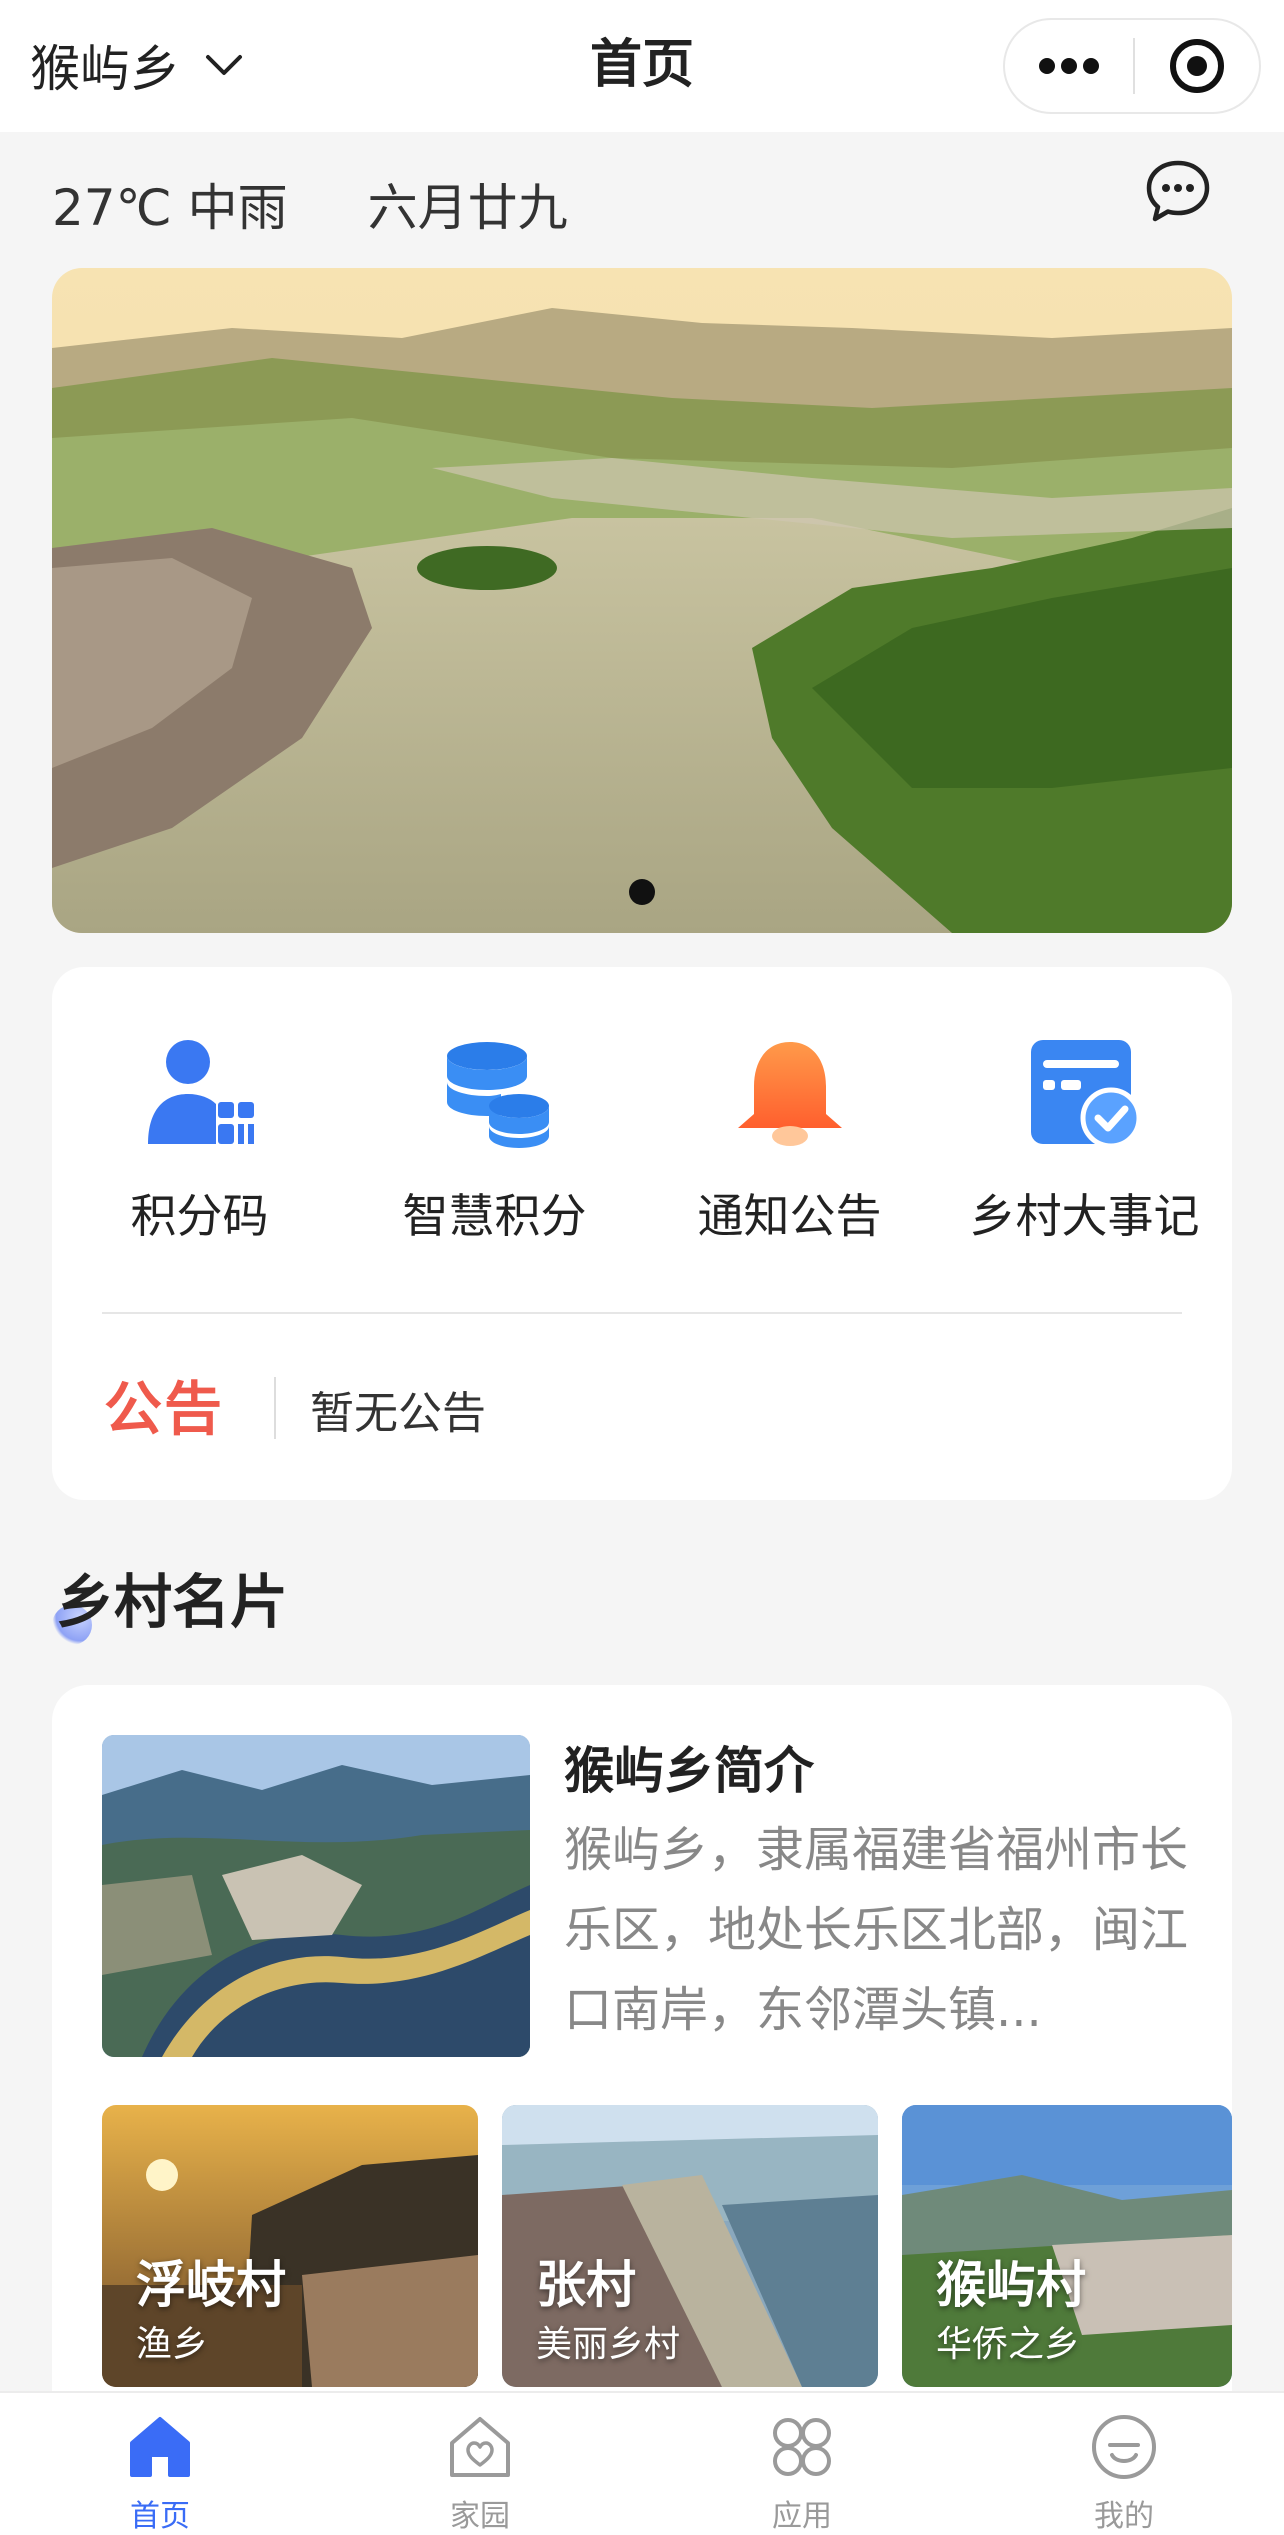 The height and width of the screenshot is (2535, 1284). I want to click on village-subtitle: 渔乡, so click(172, 2344).